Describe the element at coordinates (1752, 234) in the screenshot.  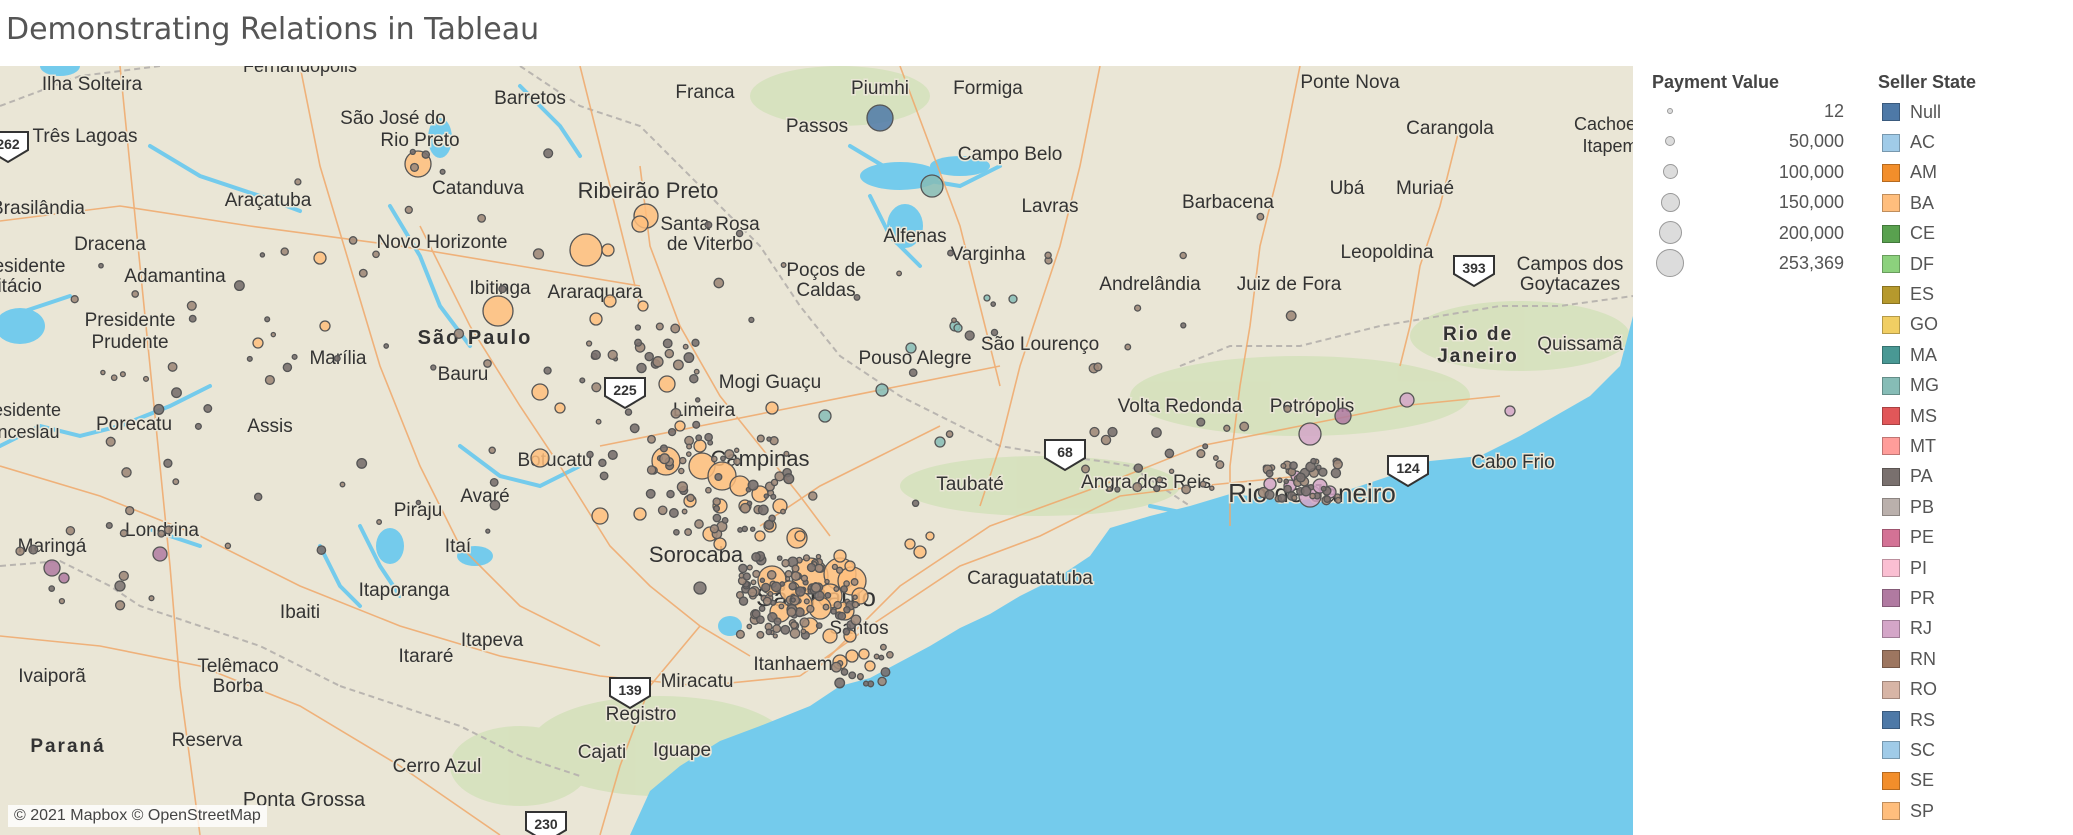
I see `payment-legend-item: 200,000` at that location.